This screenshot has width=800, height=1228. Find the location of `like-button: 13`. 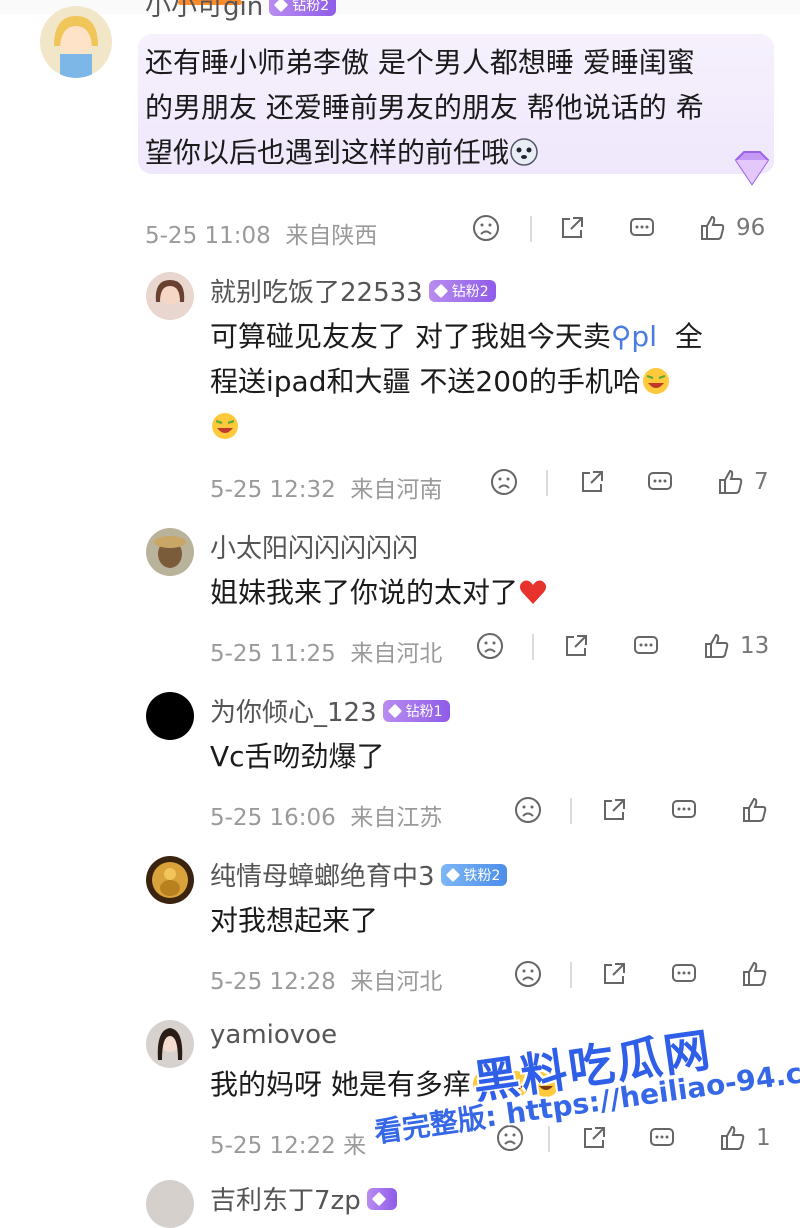

like-button: 13 is located at coordinates (735, 646).